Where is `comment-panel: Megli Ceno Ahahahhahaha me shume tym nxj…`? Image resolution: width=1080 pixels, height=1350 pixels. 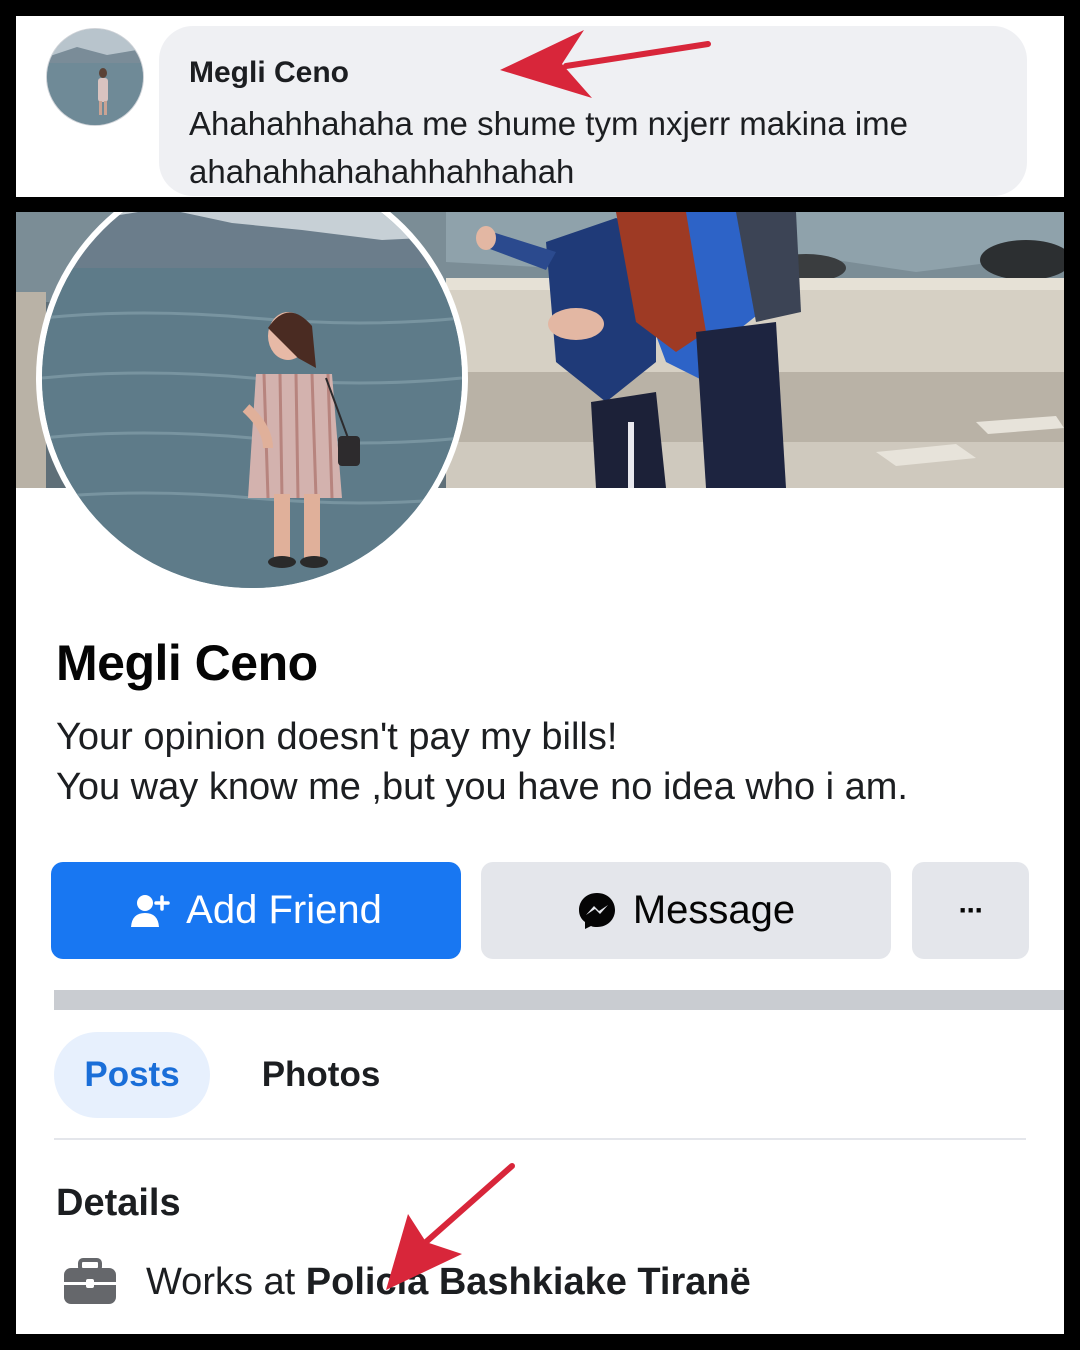 comment-panel: Megli Ceno Ahahahhahaha me shume tym nxj… is located at coordinates (540, 106).